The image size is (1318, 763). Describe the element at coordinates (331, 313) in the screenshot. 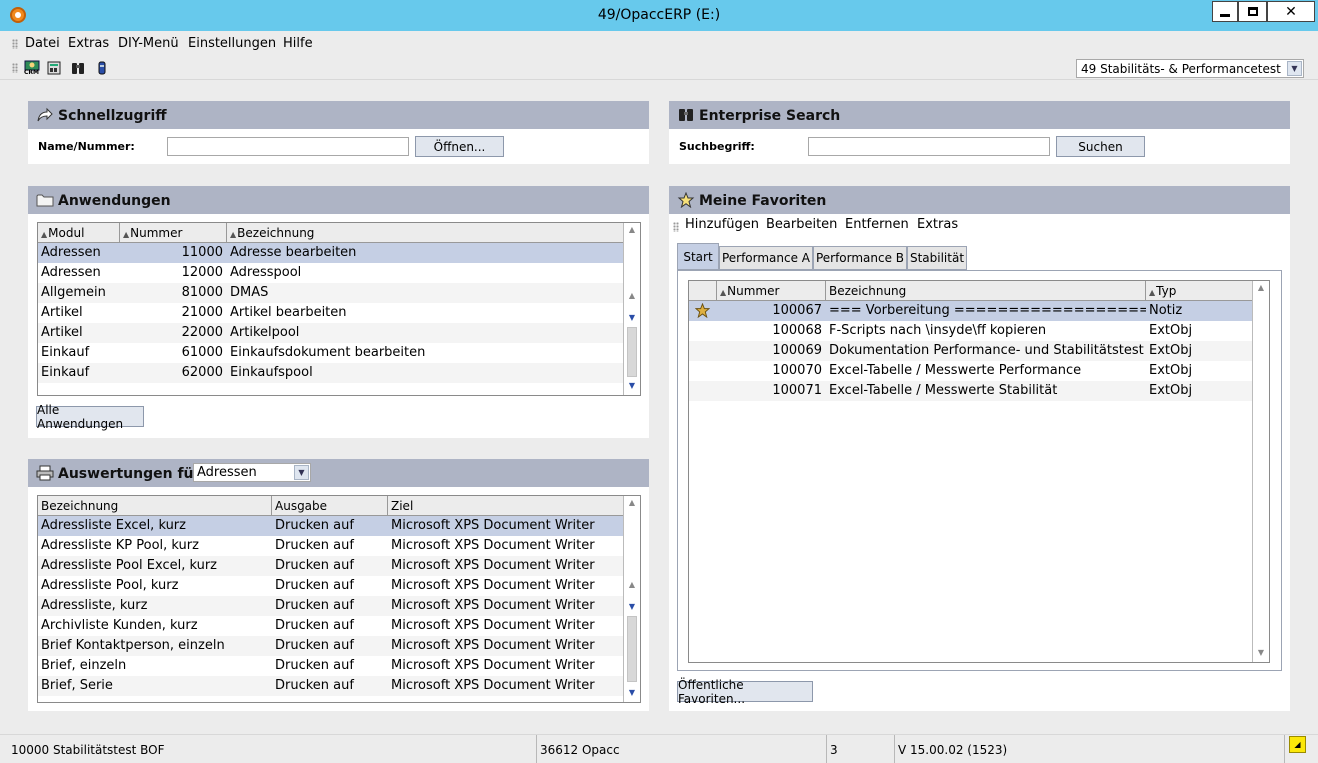

I see `table-row: Artikel 21000 Artikel bearbeiten` at that location.